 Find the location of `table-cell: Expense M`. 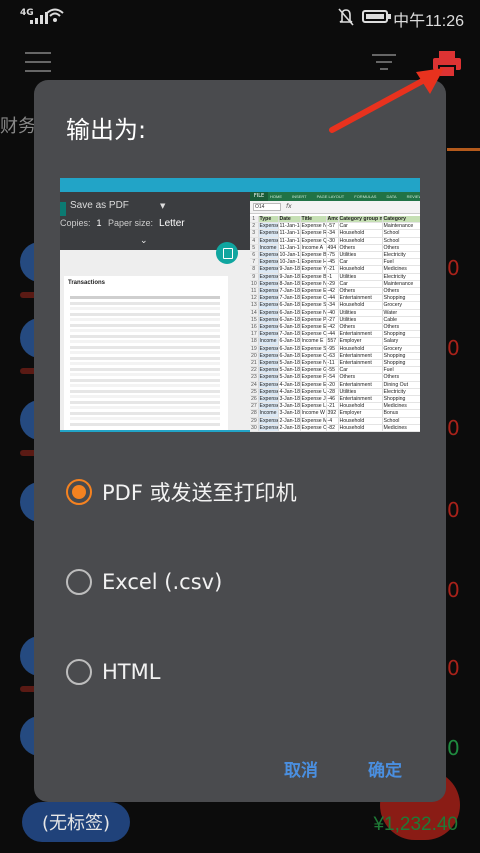

table-cell: Expense M is located at coordinates (313, 421).